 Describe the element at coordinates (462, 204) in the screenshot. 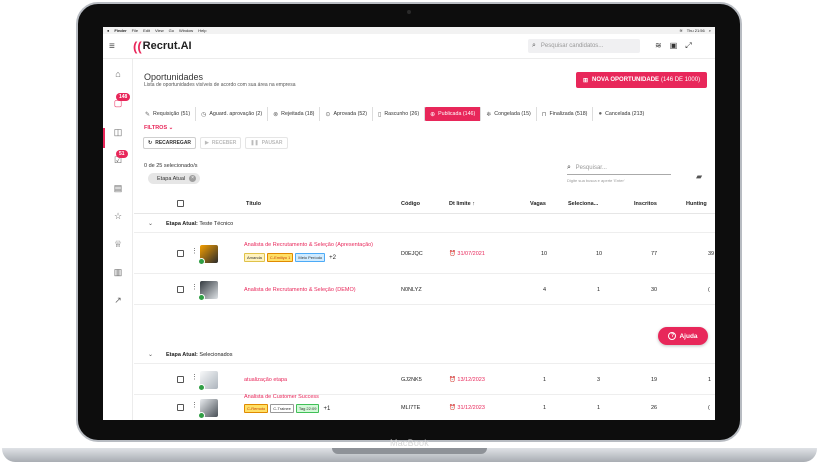

I see `col-dt-limite: Dt limite ↑` at that location.